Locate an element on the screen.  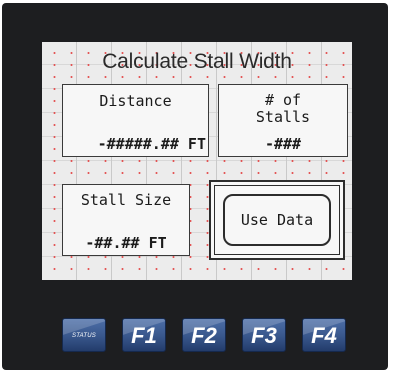
f3-key-label: F3 is located at coordinates (264, 335).